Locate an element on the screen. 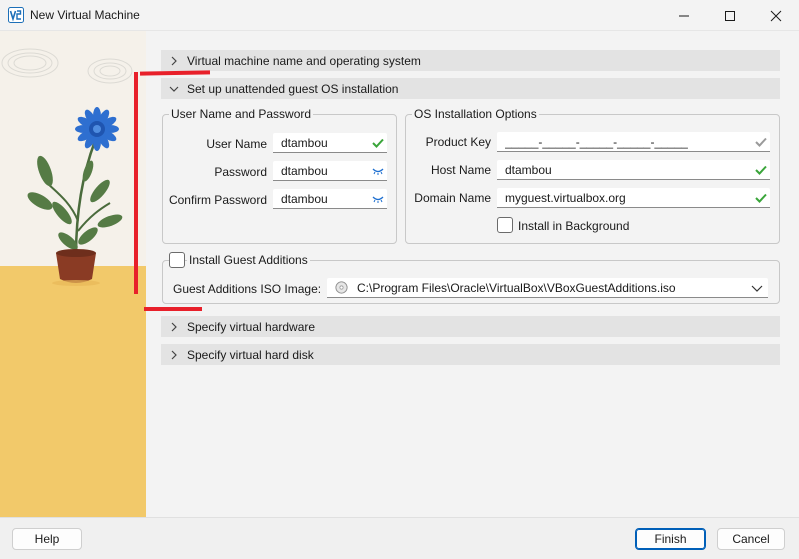 The image size is (799, 559). install-guest-additions-label: Install Guest Additions is located at coordinates (248, 260).